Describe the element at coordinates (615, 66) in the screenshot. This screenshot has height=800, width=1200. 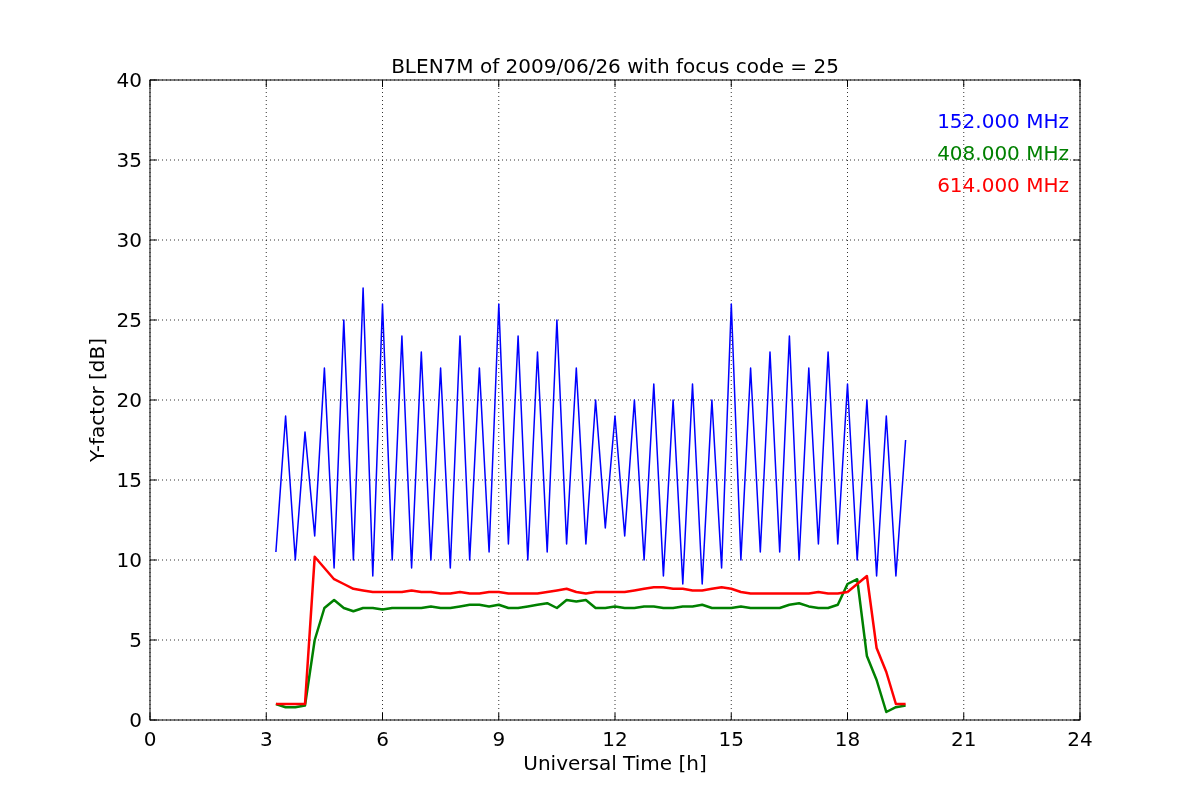
I see `chart-title: BLEN7M of 2009/06/26 with focus code = 25` at that location.